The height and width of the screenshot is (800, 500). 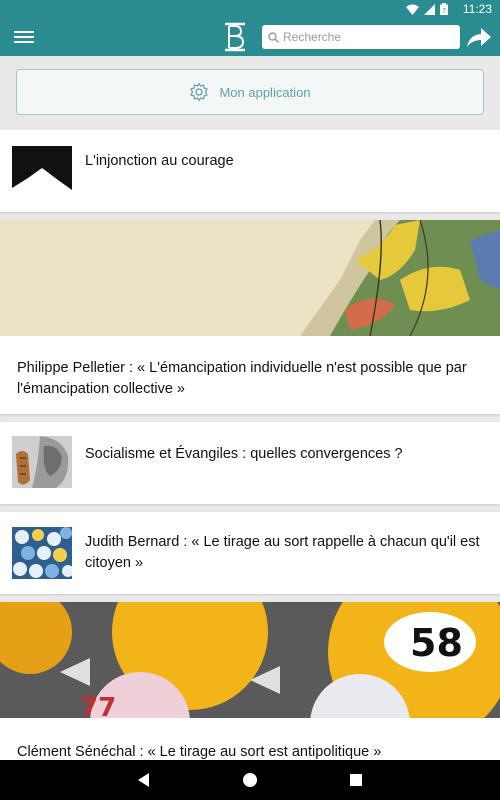 What do you see at coordinates (98, 705) in the screenshot?
I see `svg-text: 77` at bounding box center [98, 705].